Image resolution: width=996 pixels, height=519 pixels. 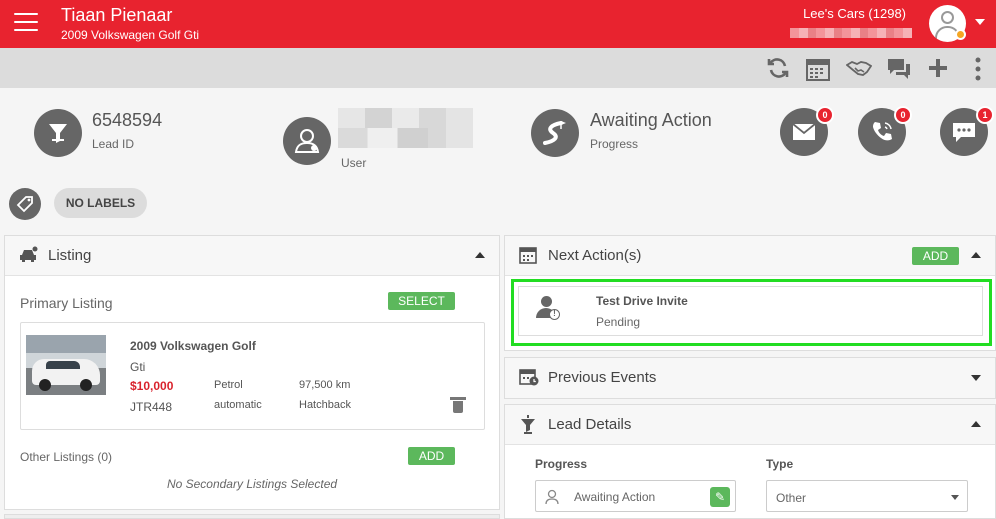 I want to click on person-alert-icon: !, so click(x=548, y=309).